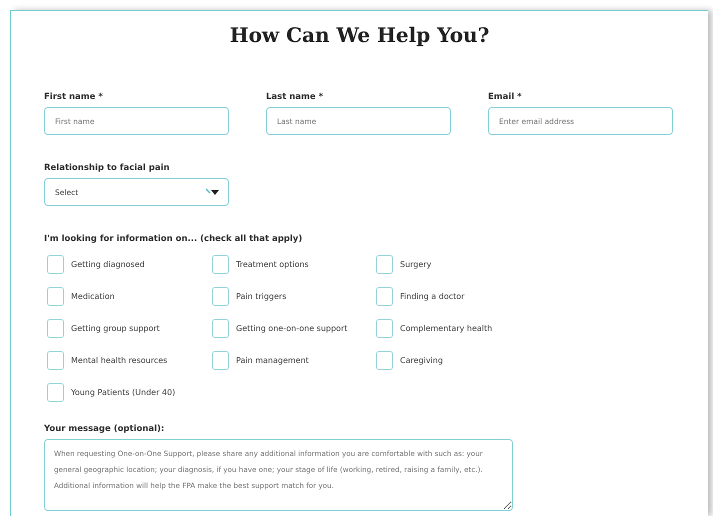  I want to click on field-label: First name *, so click(74, 98).